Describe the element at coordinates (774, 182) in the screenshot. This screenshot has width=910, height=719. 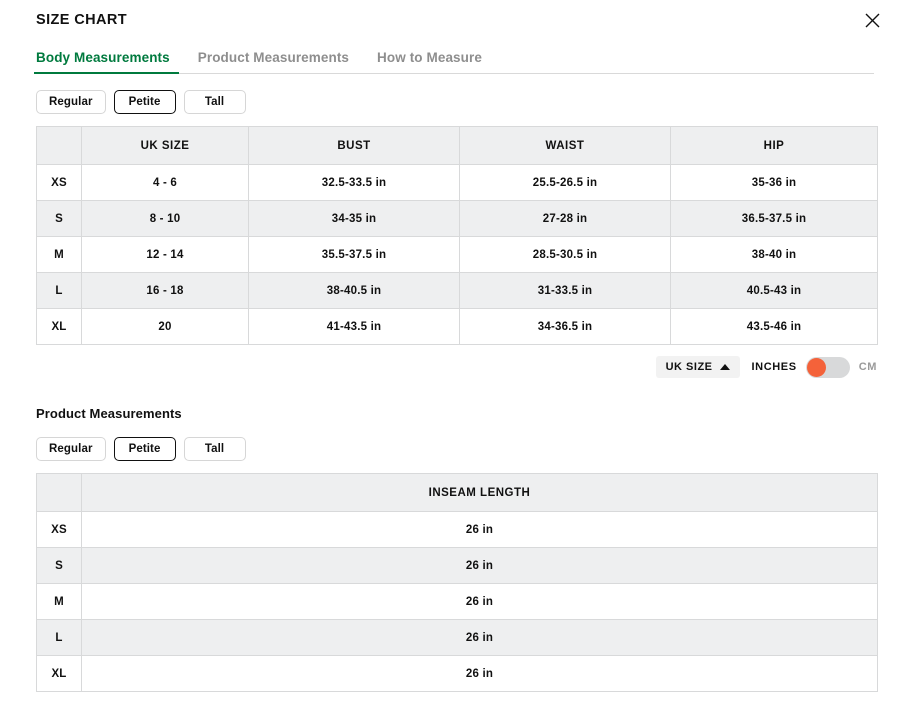
I see `cell-hip: 35-36 in` at that location.